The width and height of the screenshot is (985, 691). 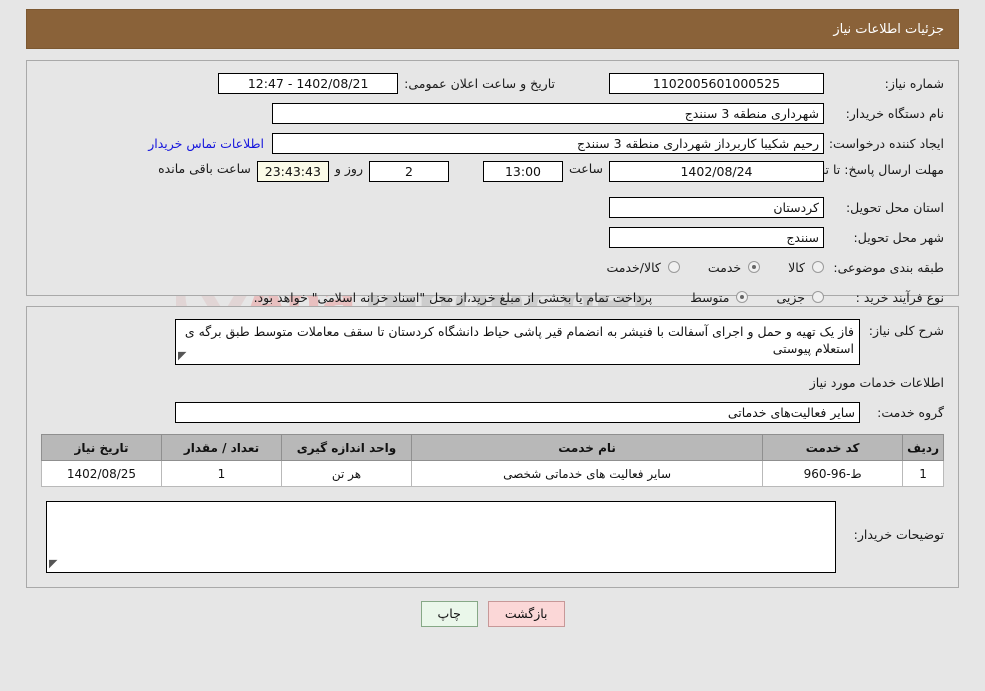 What do you see at coordinates (898, 237) in the screenshot?
I see `city-label: شهر محل تحویل:` at bounding box center [898, 237].